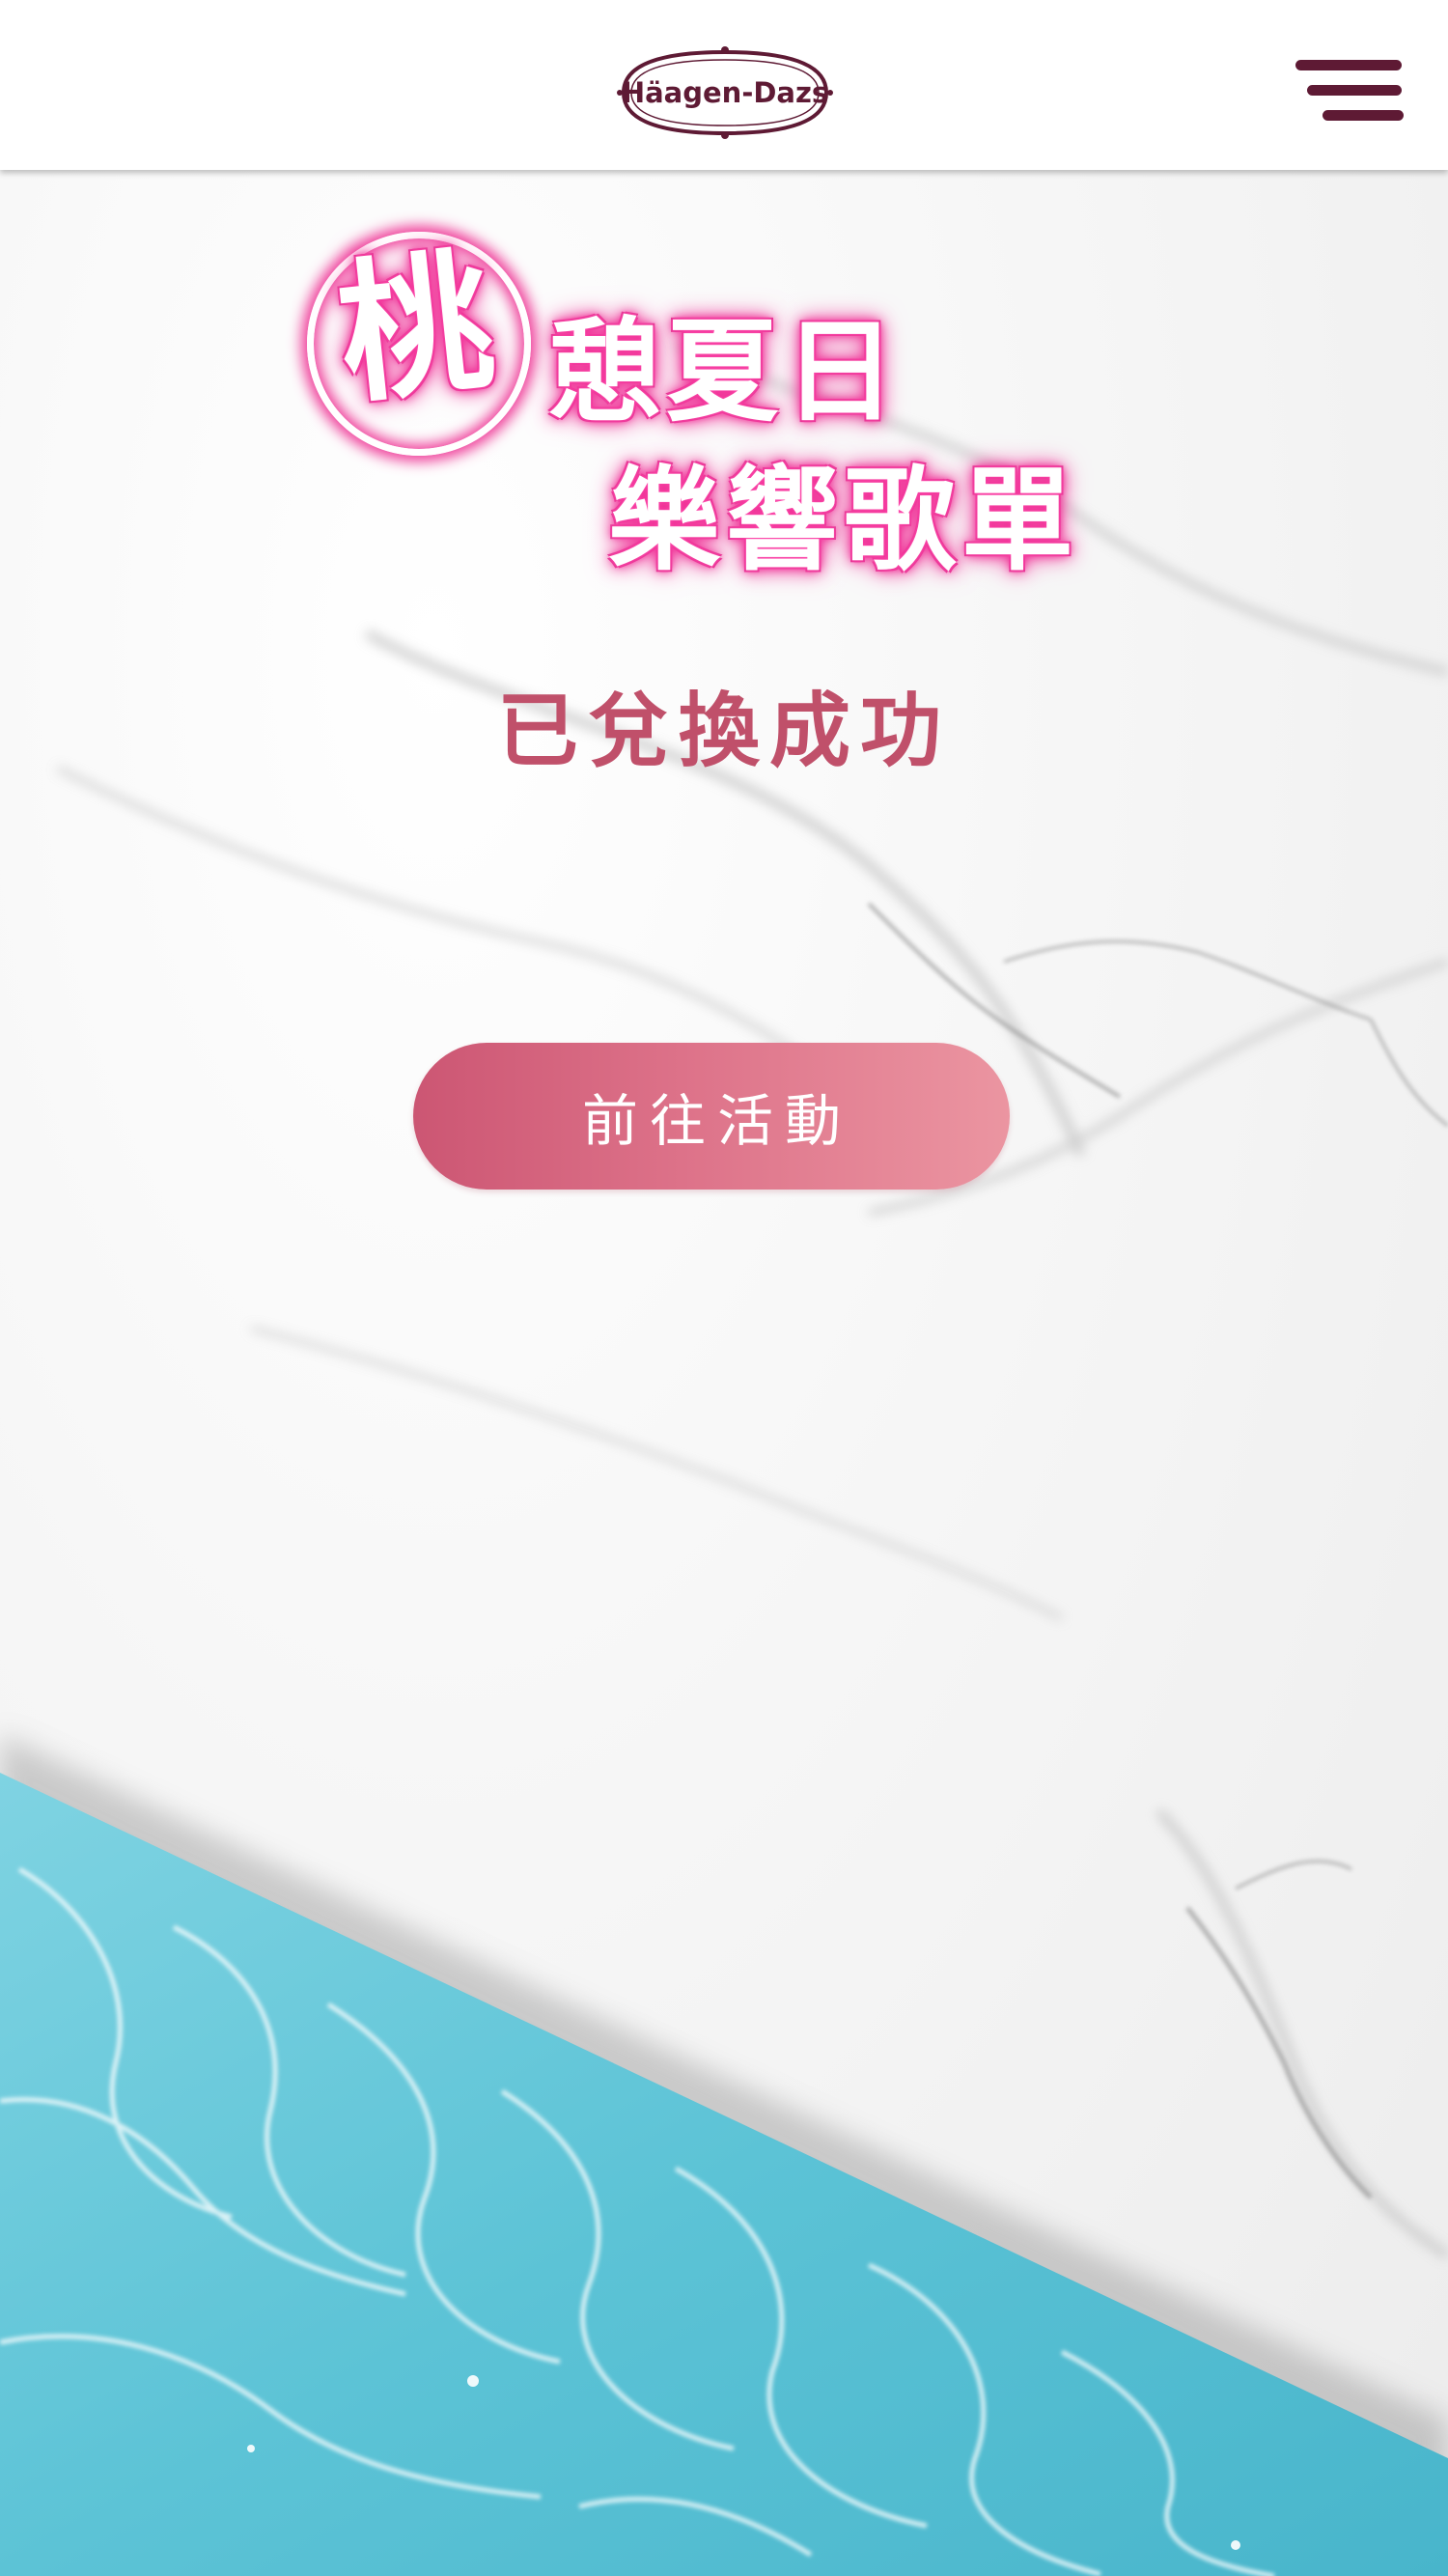 This screenshot has height=2576, width=1448. What do you see at coordinates (725, 372) in the screenshot?
I see `campaign-title-line1: 憩夏日` at bounding box center [725, 372].